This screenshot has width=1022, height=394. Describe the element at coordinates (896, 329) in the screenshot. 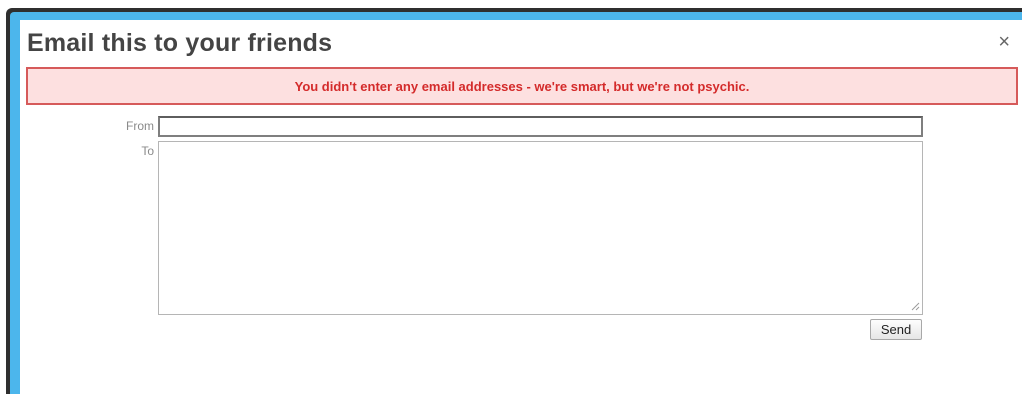

I see `send-button: Send` at that location.